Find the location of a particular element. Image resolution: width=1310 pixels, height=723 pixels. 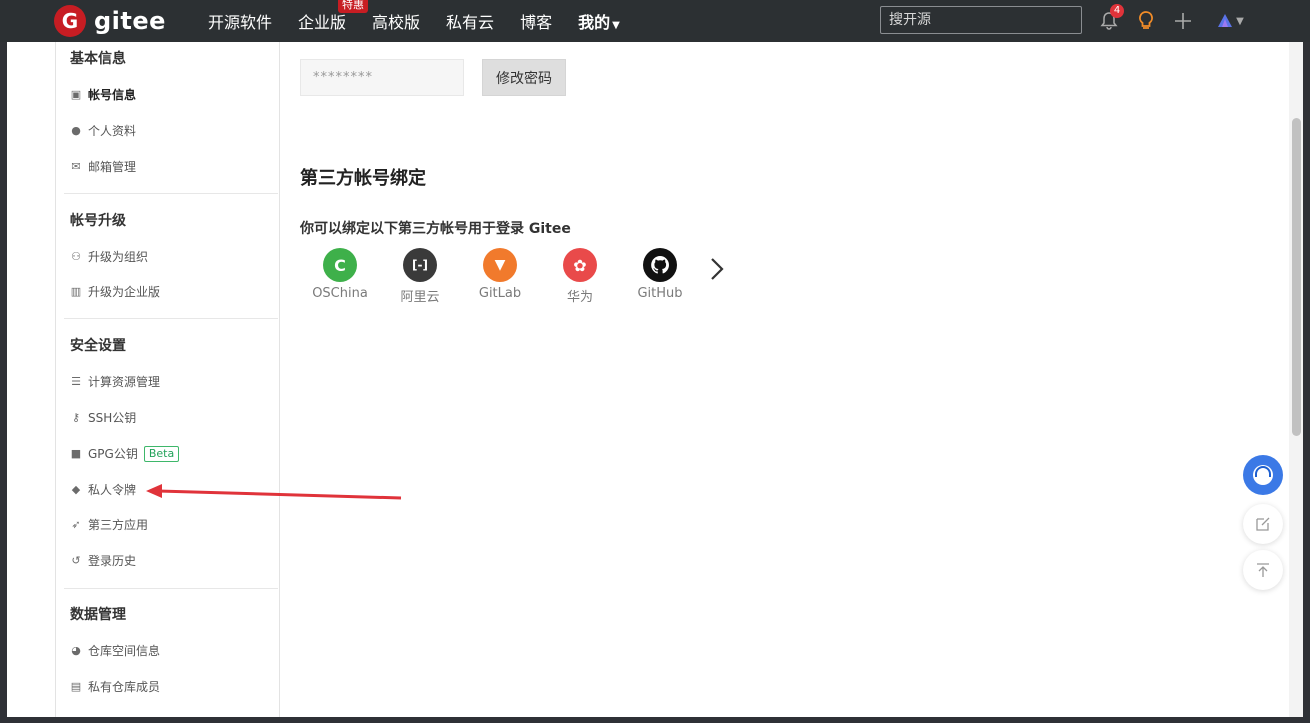

sidebar-item-label: 计算资源管理 is located at coordinates (124, 382).